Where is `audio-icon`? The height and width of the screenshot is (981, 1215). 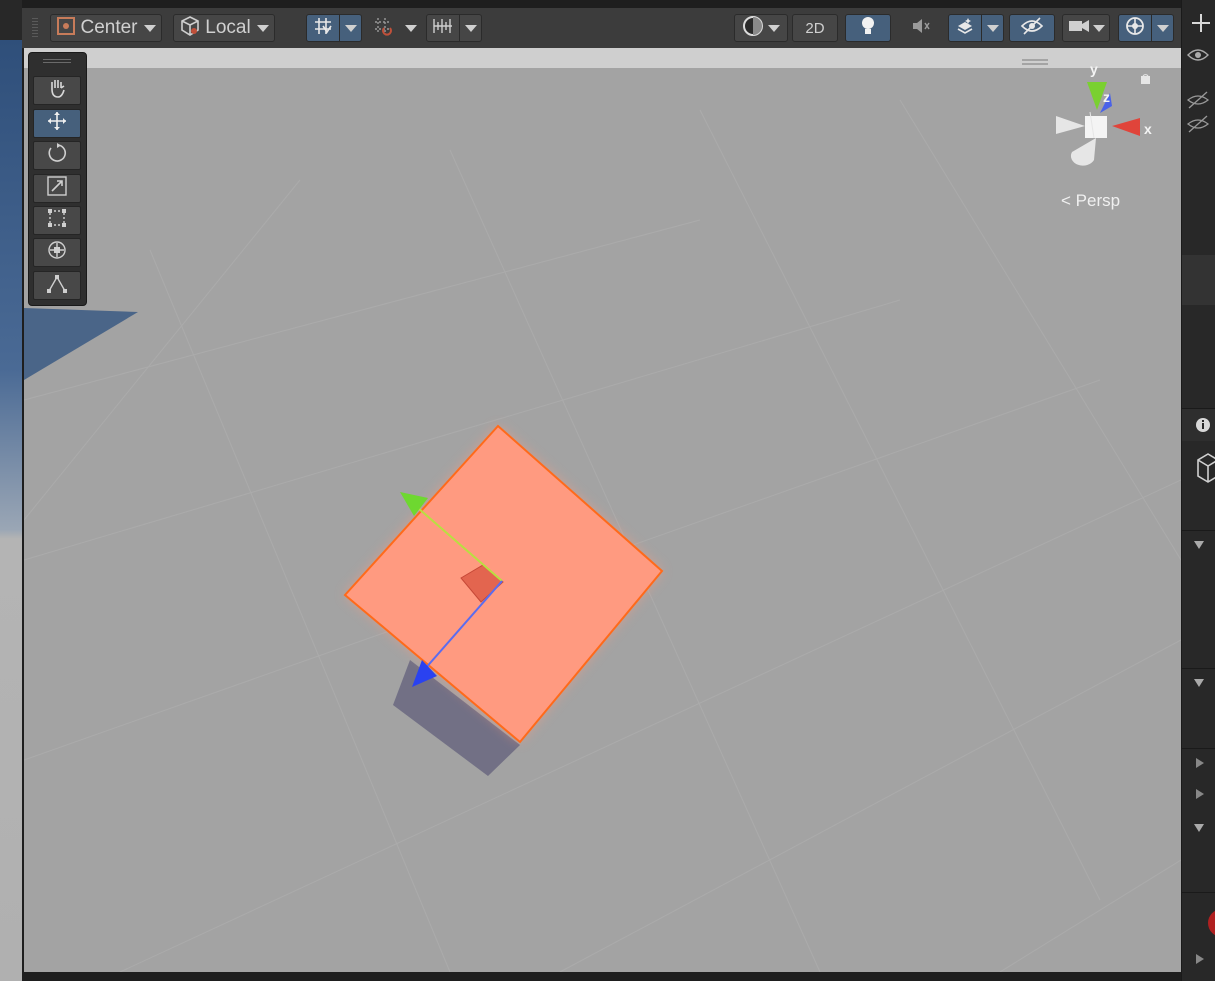 audio-icon is located at coordinates (921, 28).